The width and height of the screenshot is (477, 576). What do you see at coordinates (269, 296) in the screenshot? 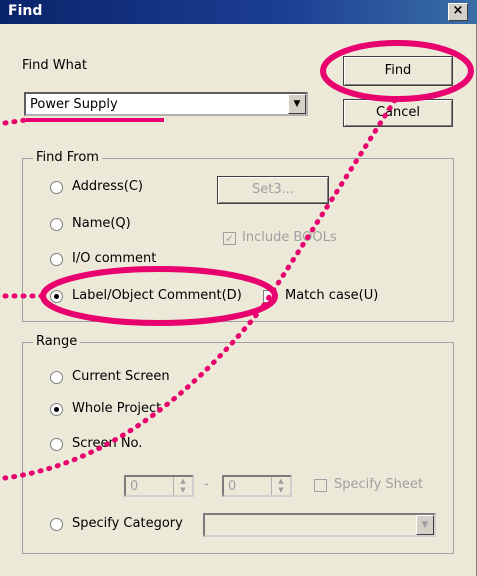
I see `match-case-checkbox` at bounding box center [269, 296].